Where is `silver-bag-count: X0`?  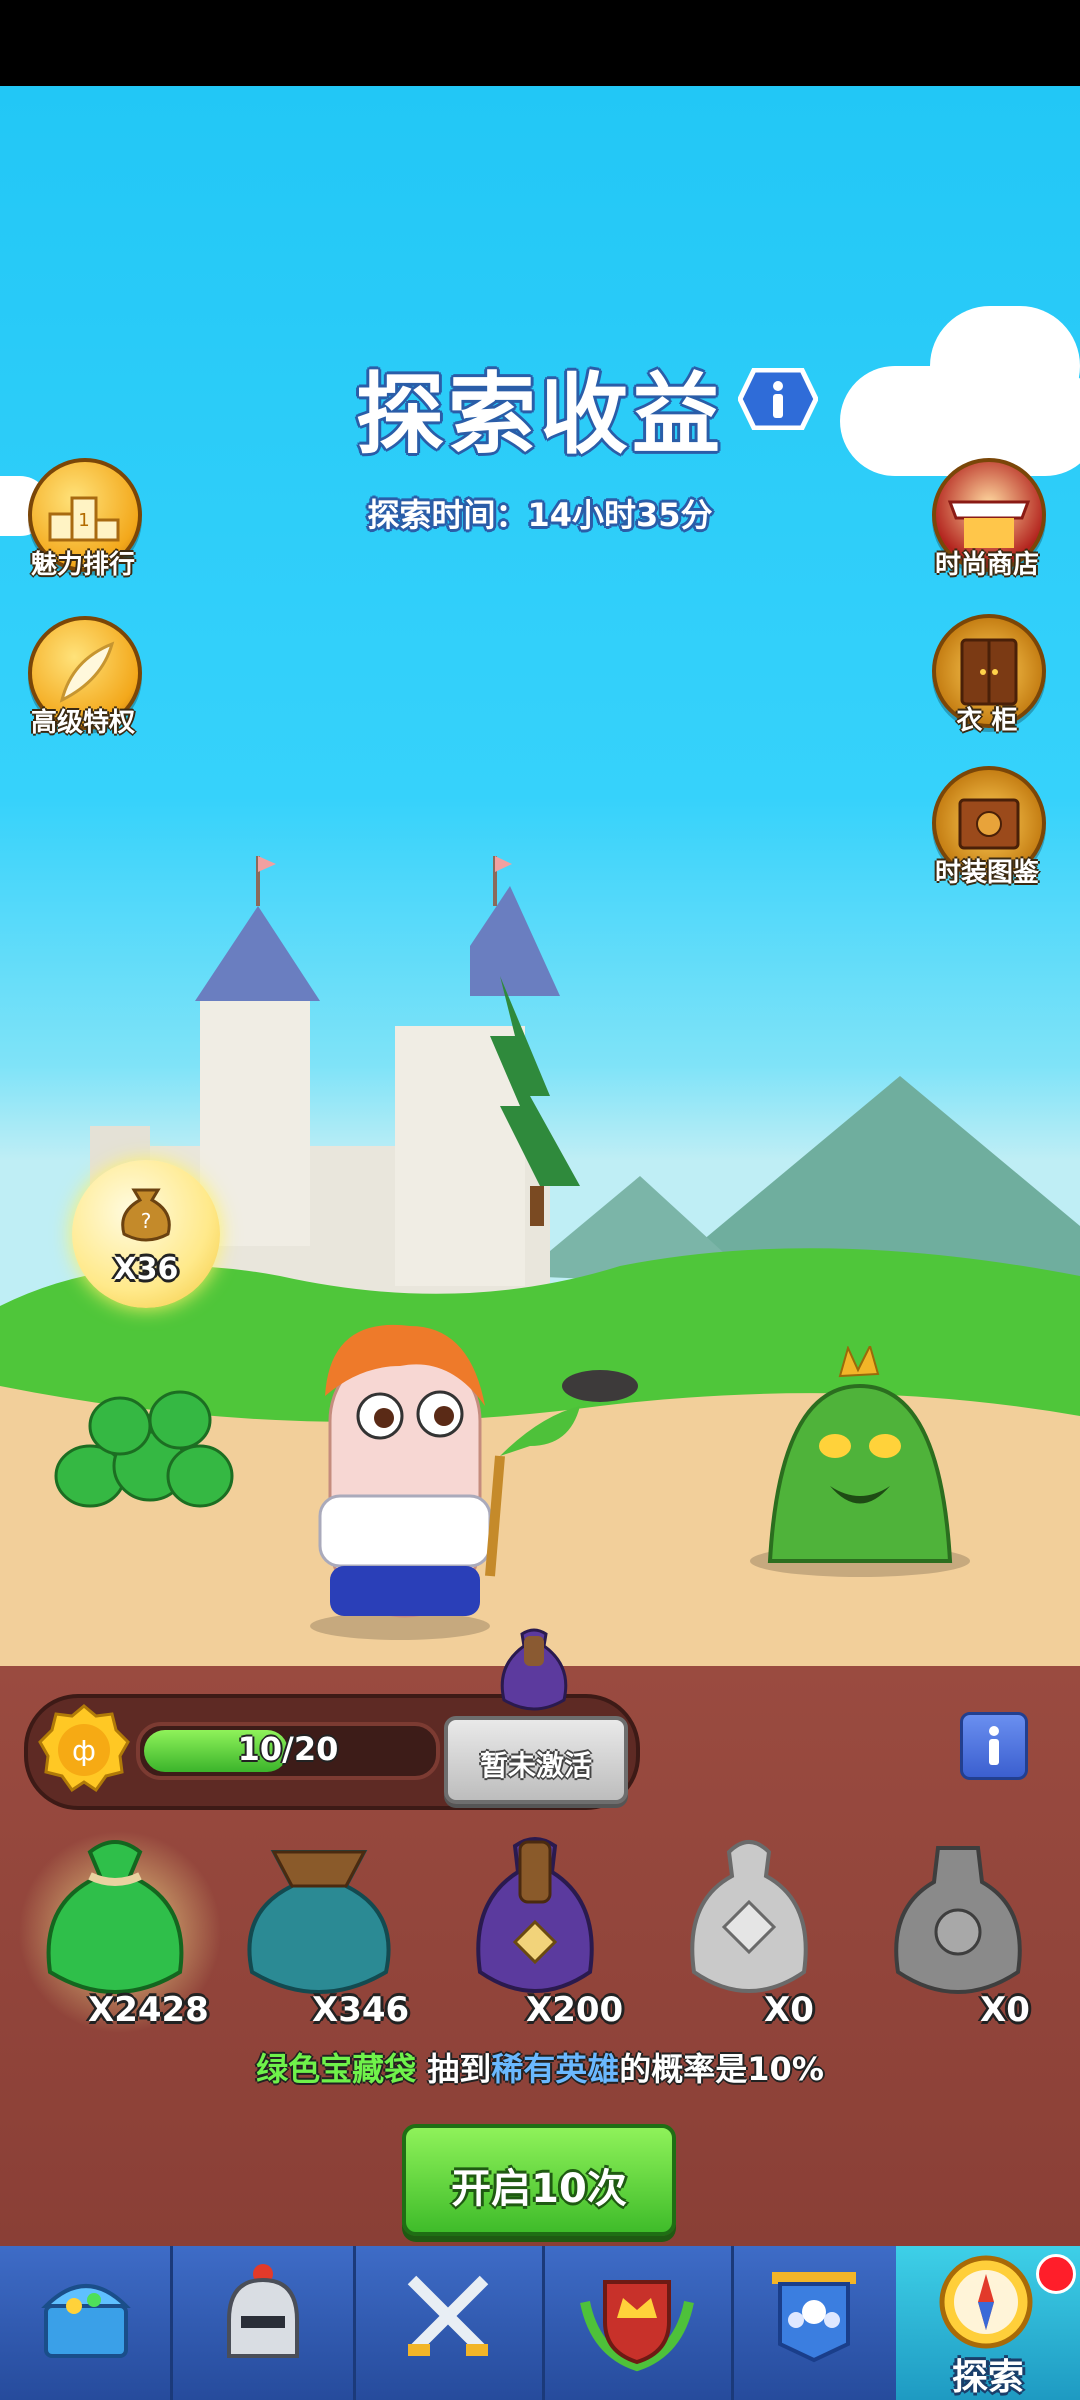 silver-bag-count: X0 is located at coordinates (789, 2010).